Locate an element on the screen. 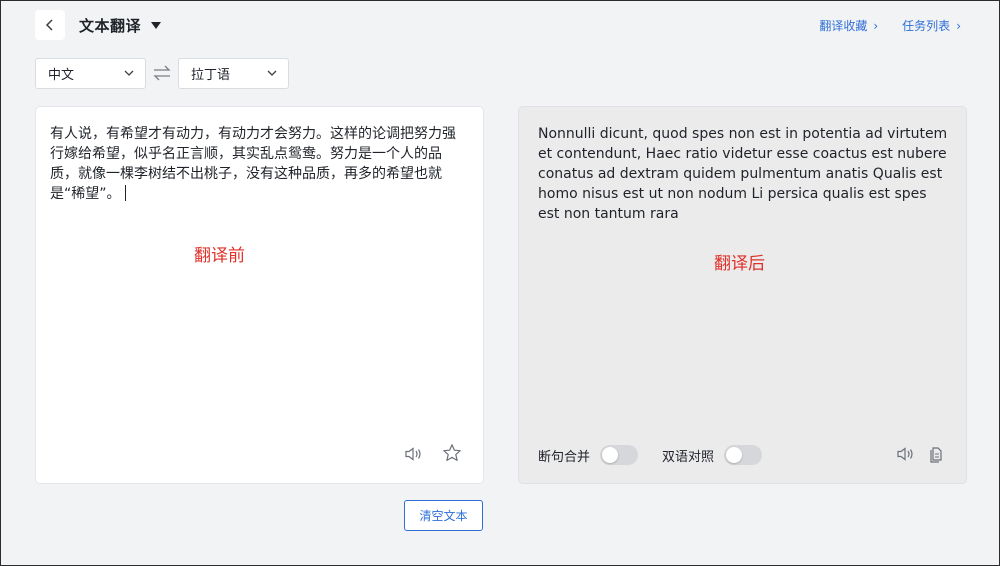 The height and width of the screenshot is (566, 1000). page-title: 文本翻译 is located at coordinates (110, 25).